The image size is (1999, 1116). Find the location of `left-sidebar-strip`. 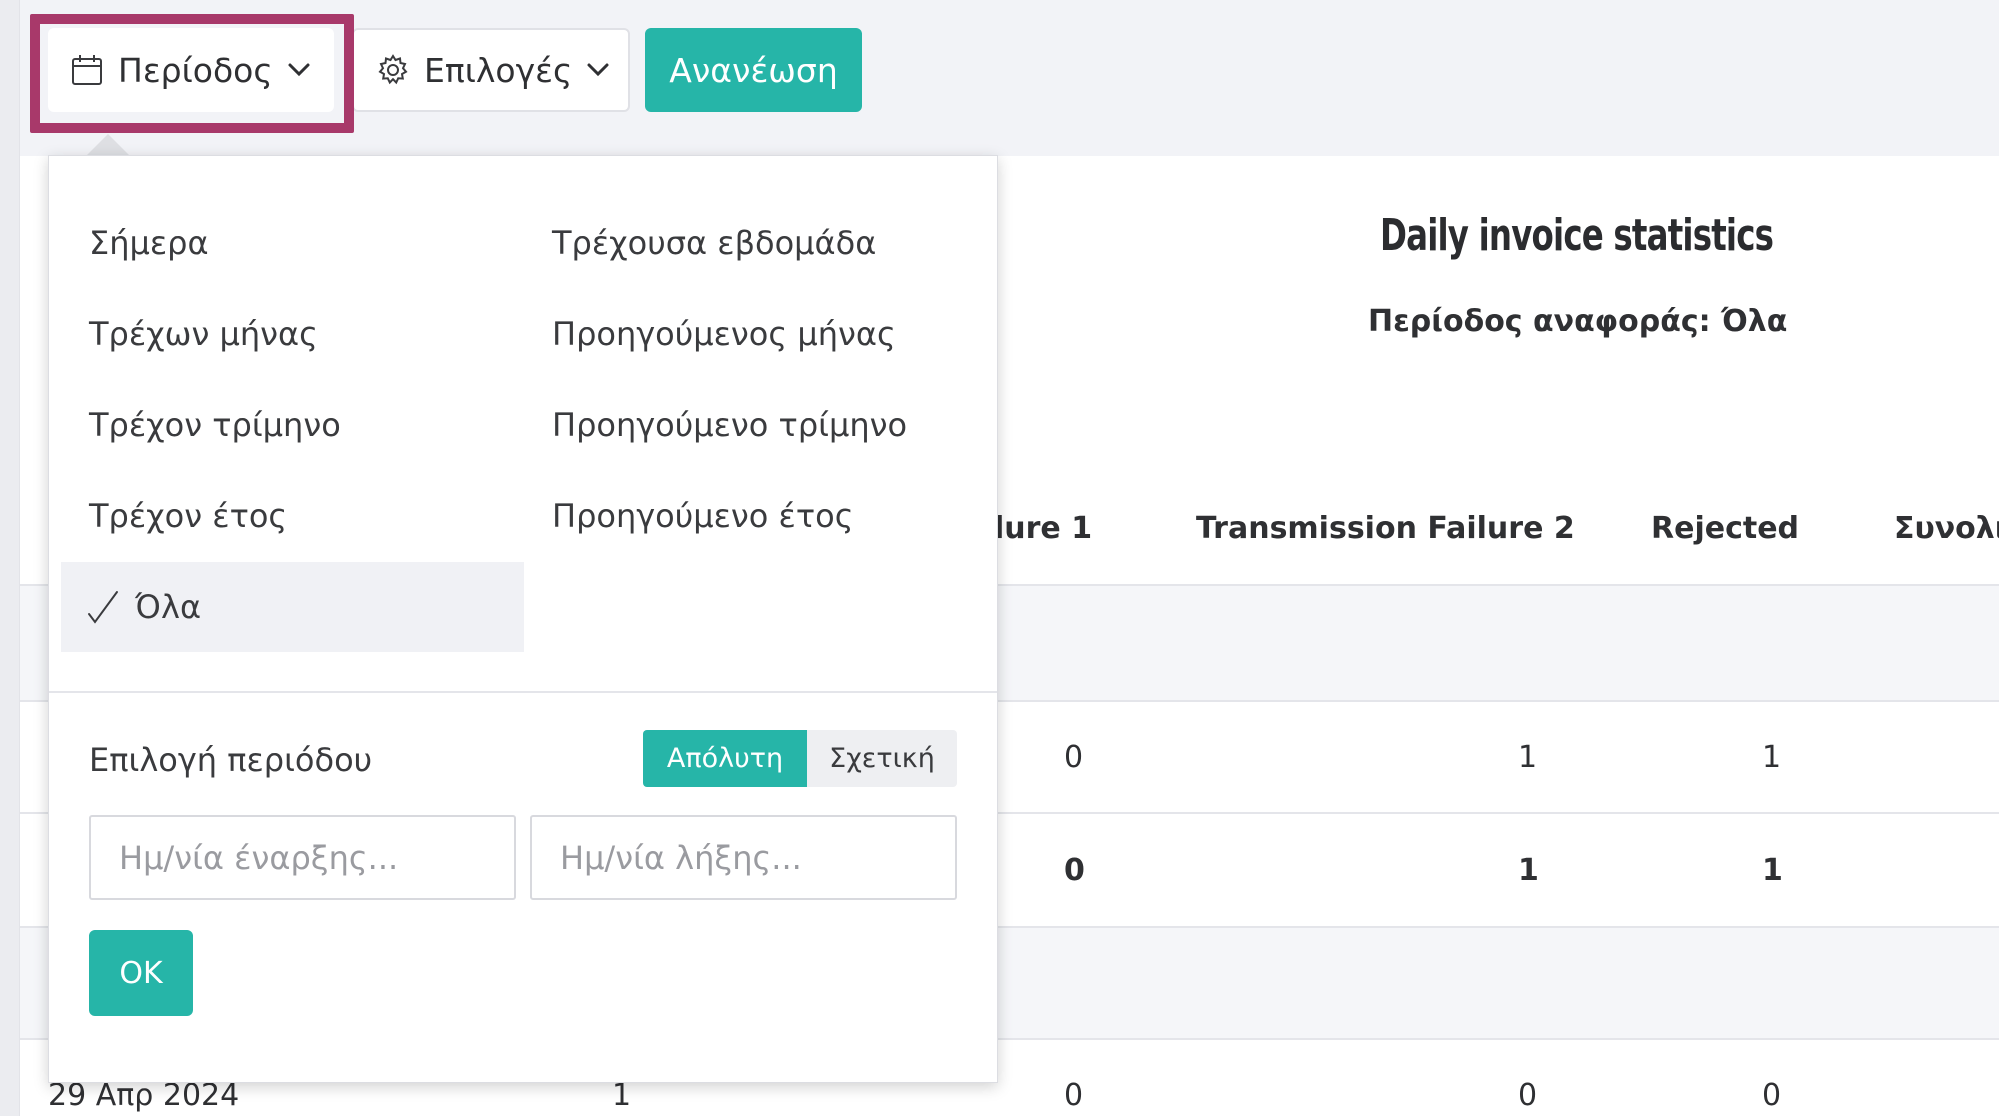

left-sidebar-strip is located at coordinates (10, 558).